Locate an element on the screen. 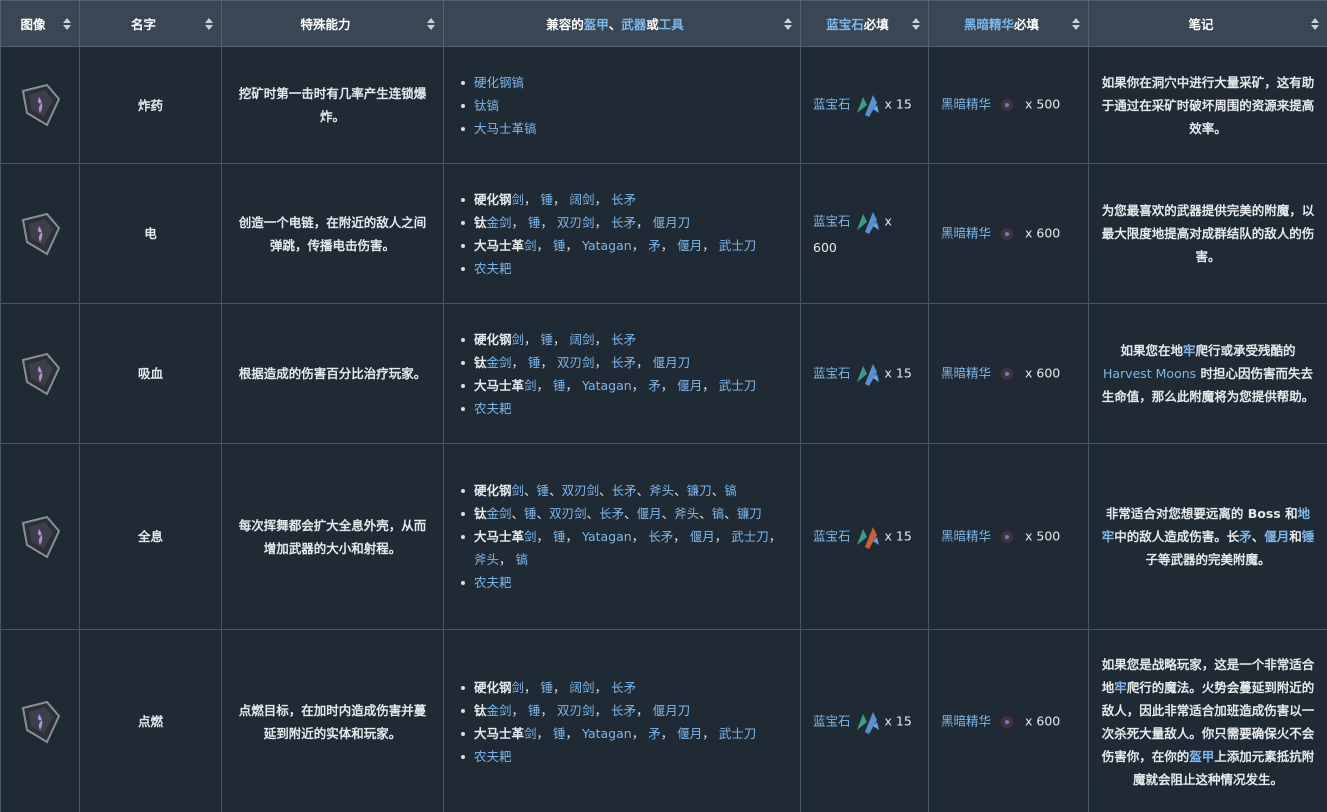 Image resolution: width=1327 pixels, height=812 pixels. header-sapphire: 蓝宝石必填 is located at coordinates (864, 23).